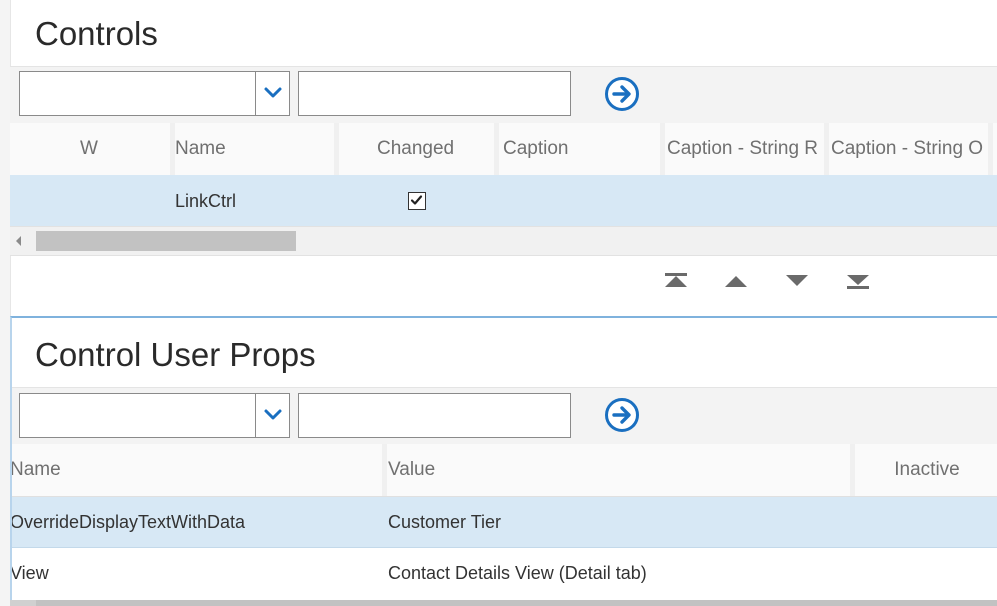 This screenshot has width=997, height=606. Describe the element at coordinates (18, 241) in the screenshot. I see `scroll-left-icon` at that location.